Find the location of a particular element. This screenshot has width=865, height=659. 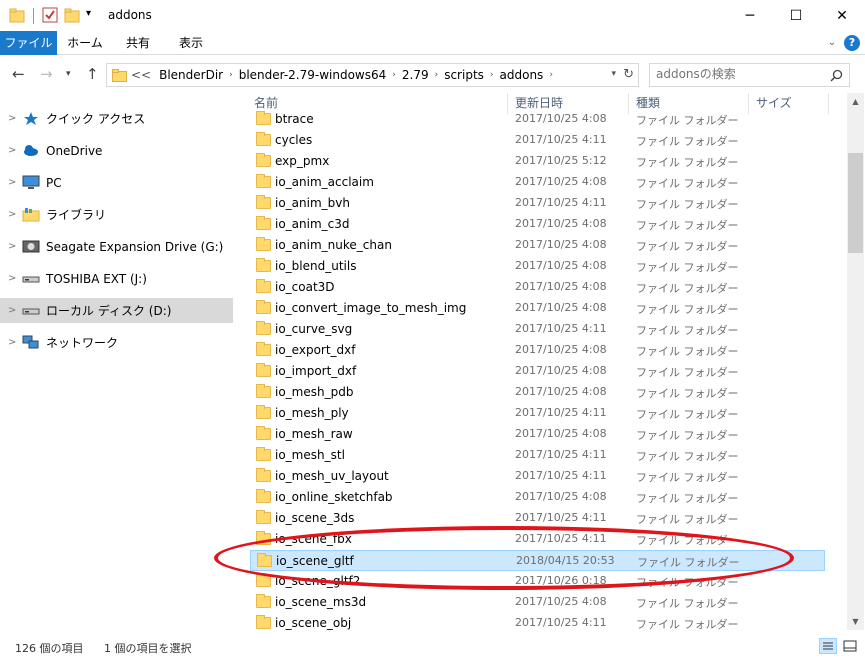

close-button: ✕ is located at coordinates (842, 15).